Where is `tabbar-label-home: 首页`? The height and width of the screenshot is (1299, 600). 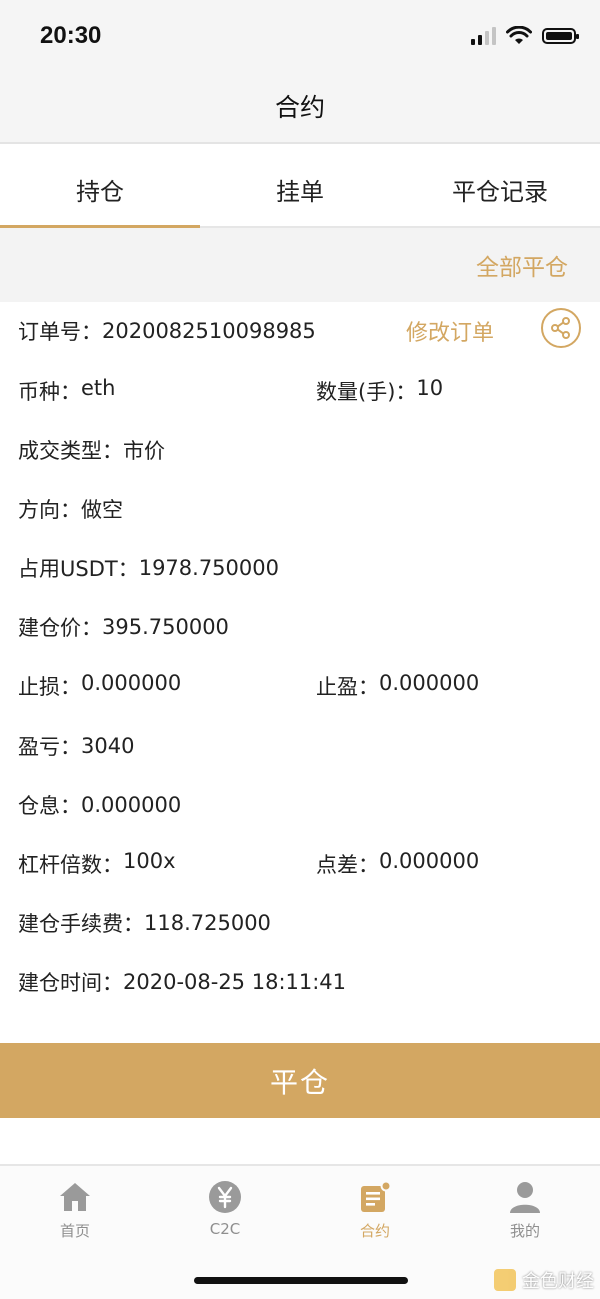
tabbar-label-home: 首页 is located at coordinates (74, 1231).